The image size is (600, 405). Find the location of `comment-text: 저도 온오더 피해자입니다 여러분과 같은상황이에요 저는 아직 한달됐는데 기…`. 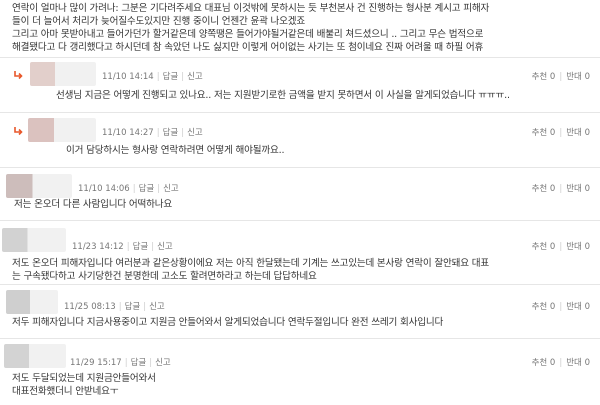

comment-text: 저도 온오더 피해자입니다 여러분과 같은상황이에요 저는 아직 한달됐는데 기… is located at coordinates (250, 270).